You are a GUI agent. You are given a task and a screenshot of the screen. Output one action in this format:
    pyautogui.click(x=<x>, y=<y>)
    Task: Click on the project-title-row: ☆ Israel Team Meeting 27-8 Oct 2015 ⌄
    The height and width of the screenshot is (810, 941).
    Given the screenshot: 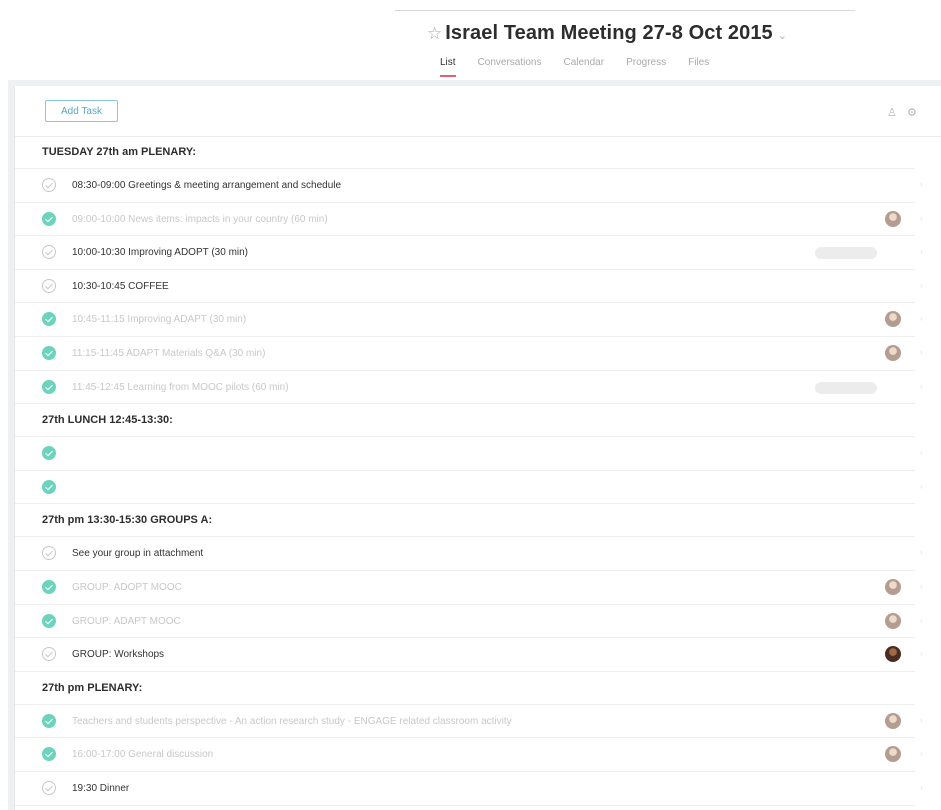 What is the action you would take?
    pyautogui.click(x=607, y=33)
    